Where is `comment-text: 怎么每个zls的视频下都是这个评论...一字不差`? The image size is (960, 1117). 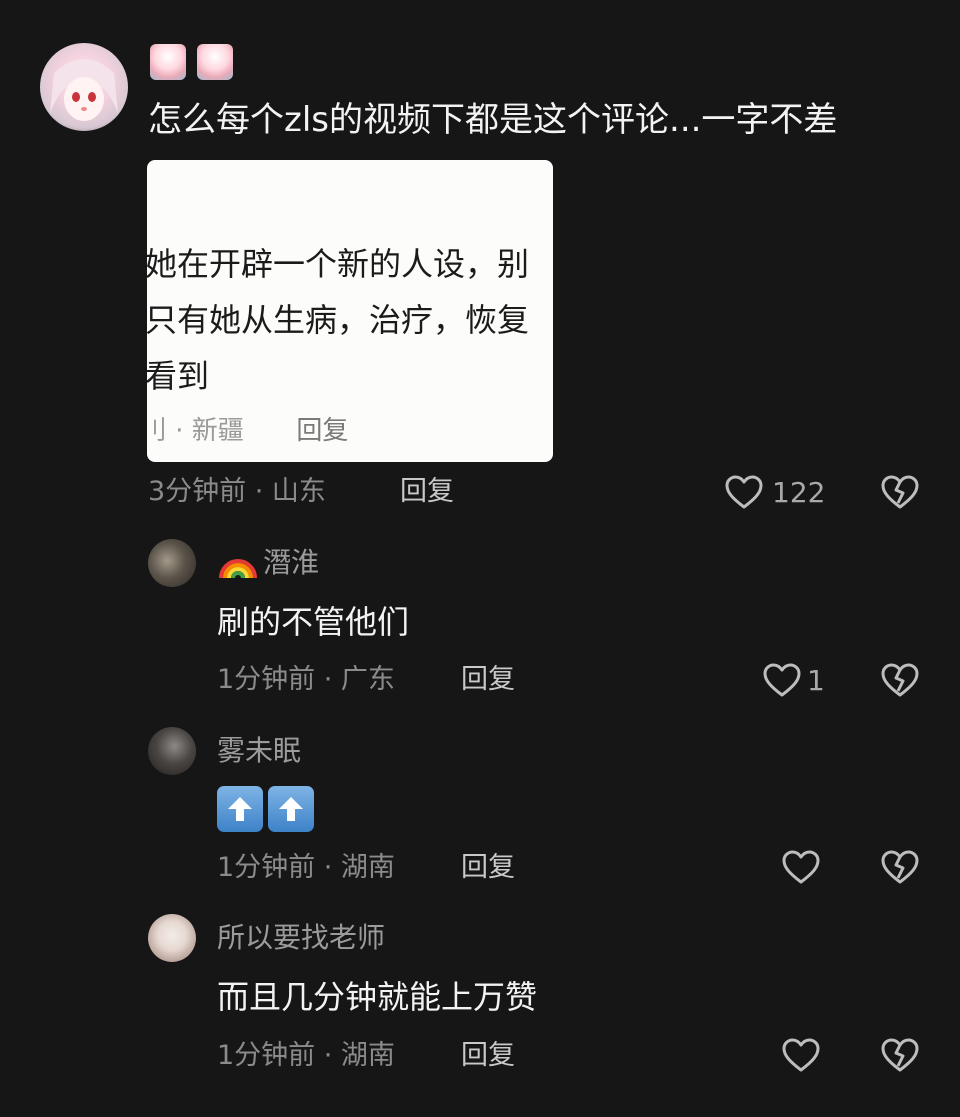 comment-text: 怎么每个zls的视频下都是这个评论...一字不差 is located at coordinates (493, 120).